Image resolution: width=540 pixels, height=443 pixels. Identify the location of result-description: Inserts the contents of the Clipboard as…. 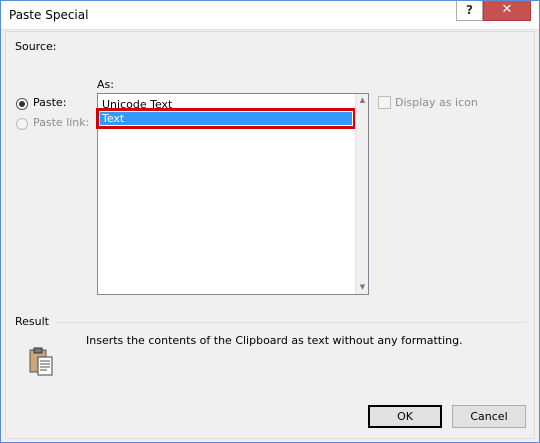
(274, 340).